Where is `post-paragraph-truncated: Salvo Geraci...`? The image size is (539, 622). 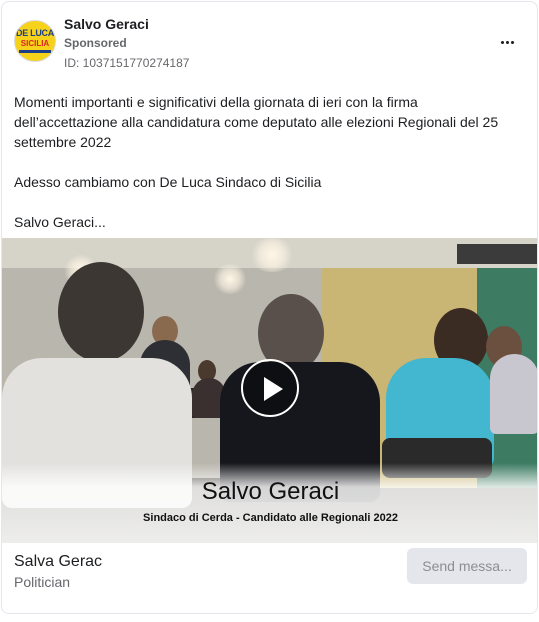 post-paragraph-truncated: Salvo Geraci... is located at coordinates (264, 222).